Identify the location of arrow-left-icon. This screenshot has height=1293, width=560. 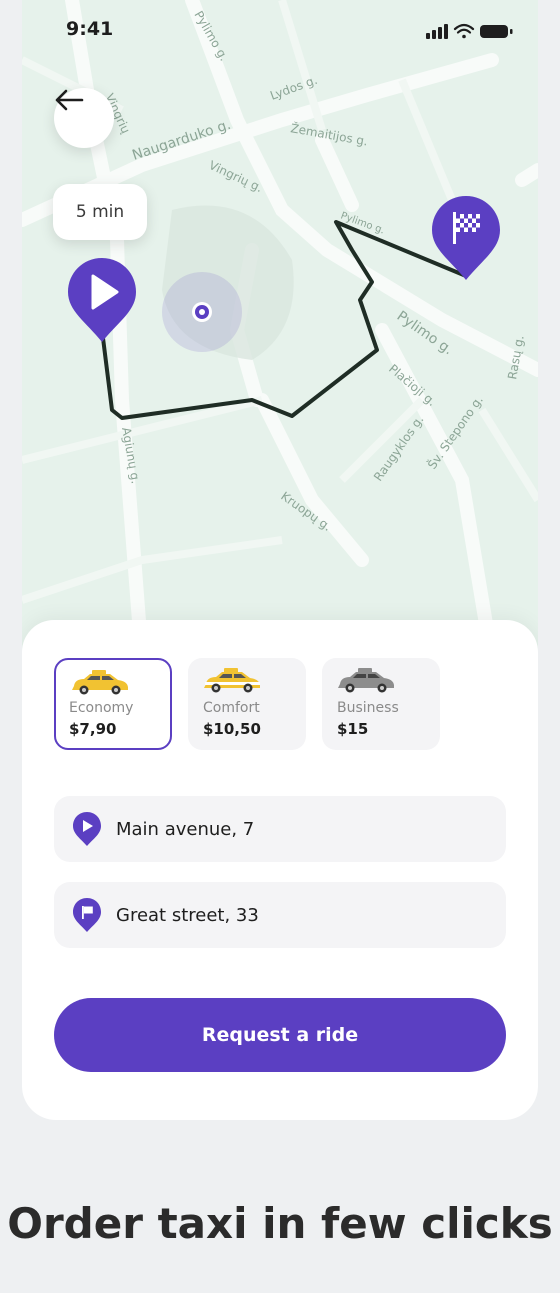
(69, 100).